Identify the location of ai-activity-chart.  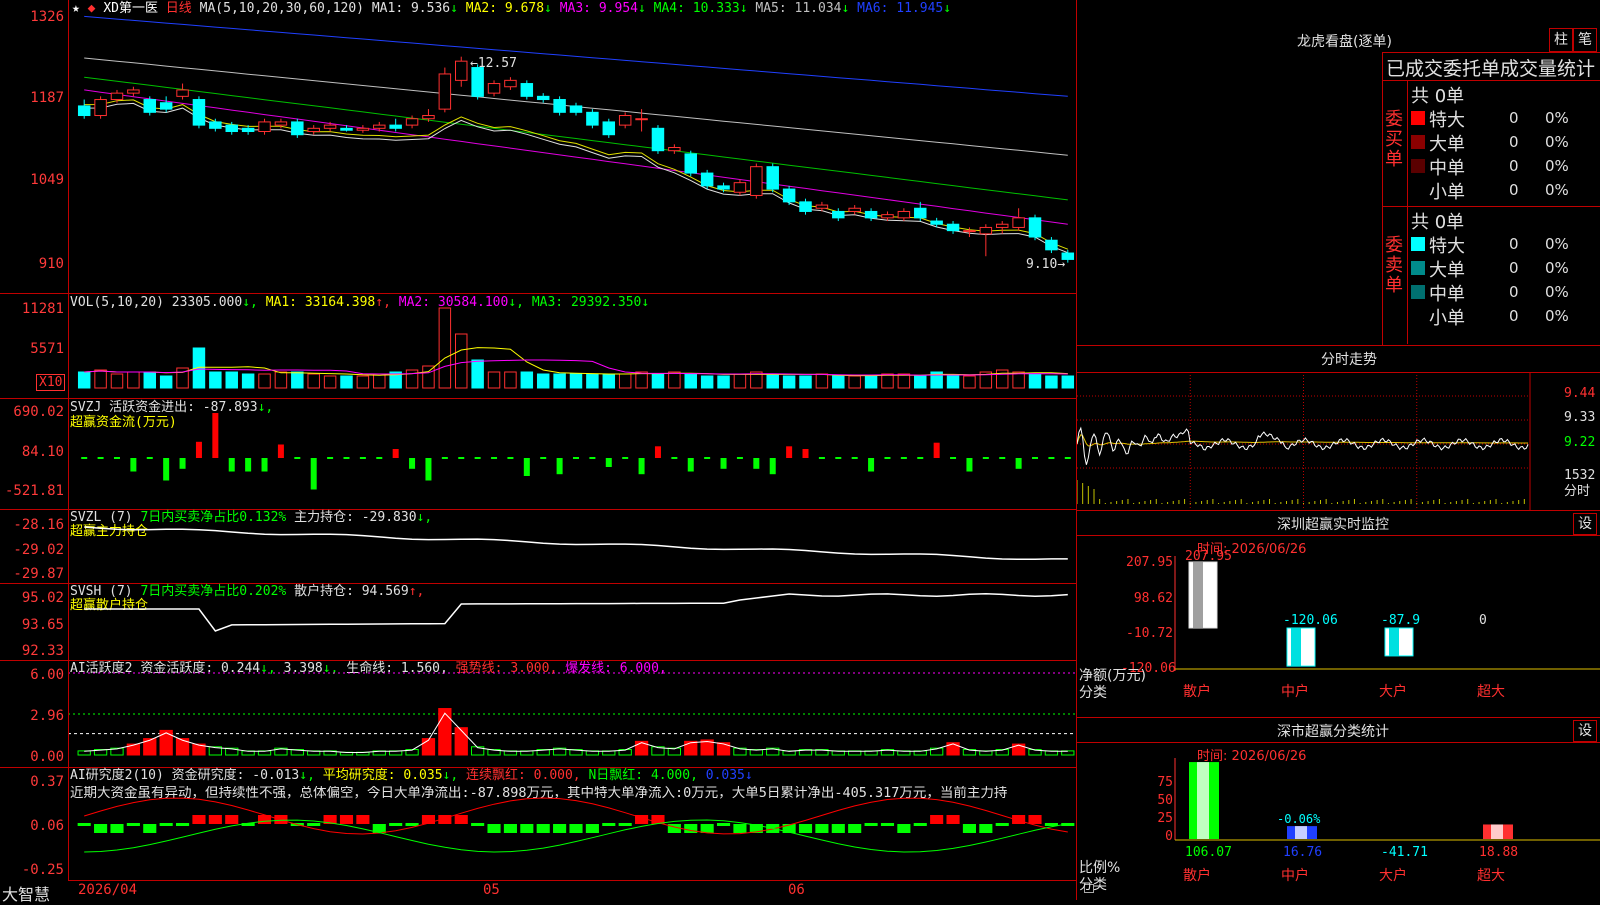
(572, 714).